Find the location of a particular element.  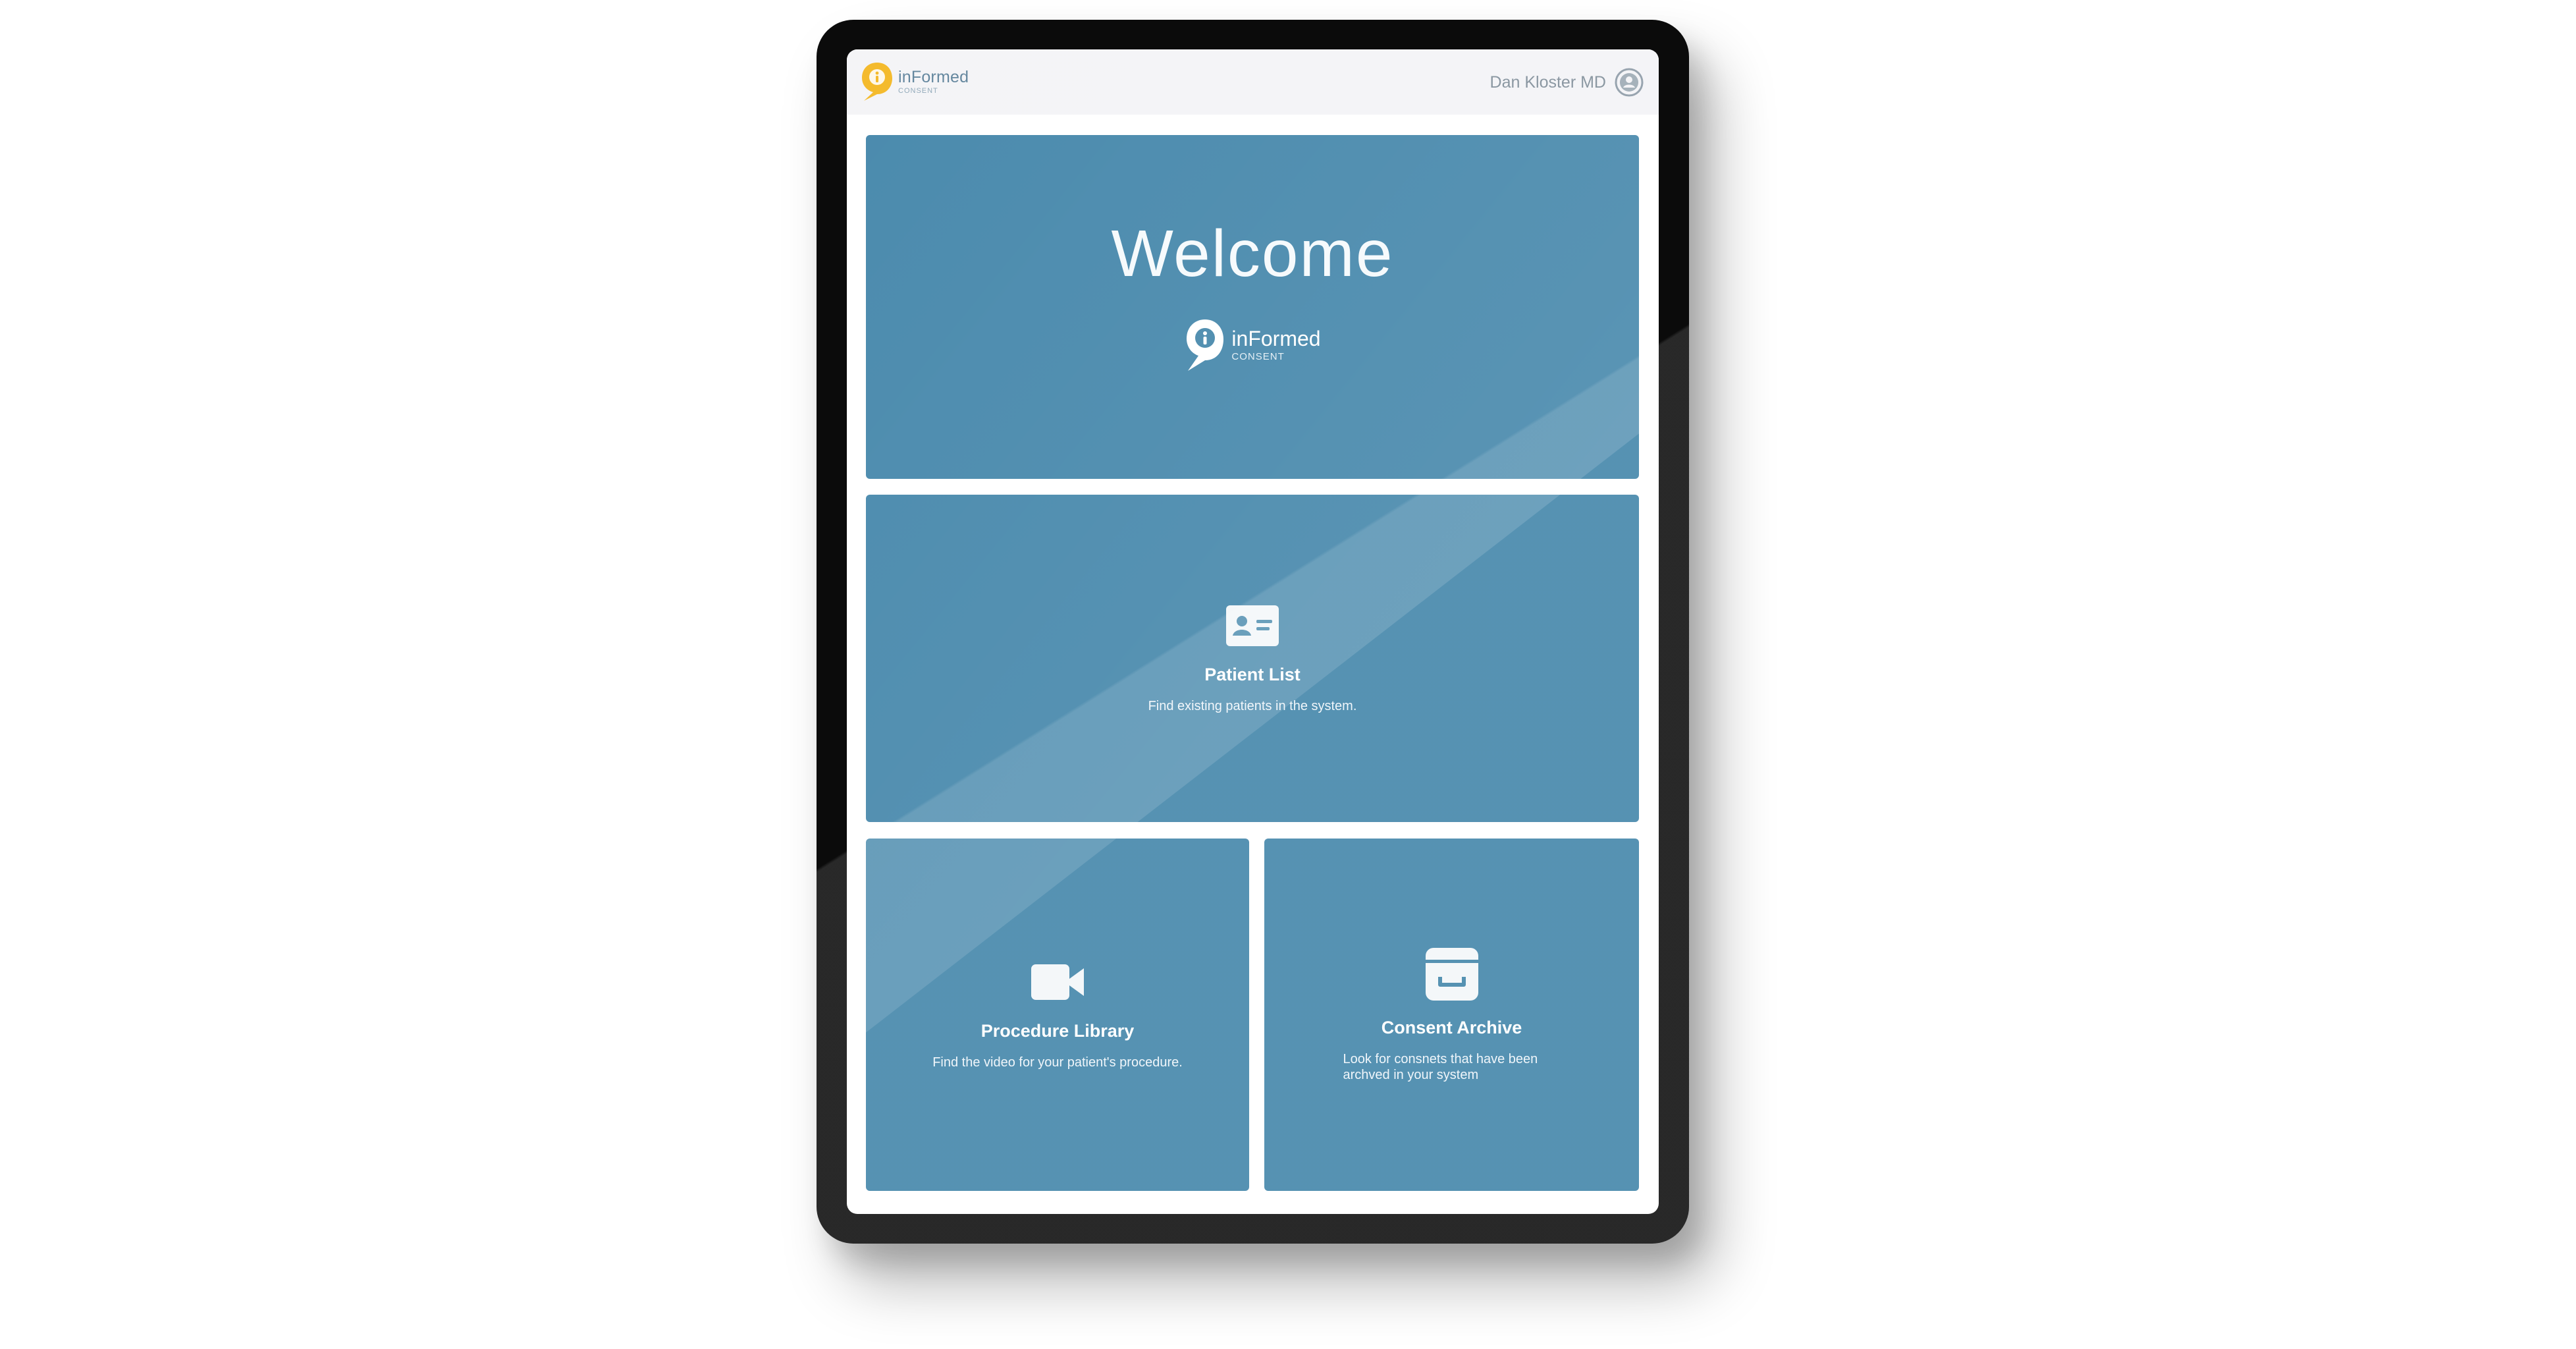

top-bar: inFormed CONSENT Dan Kloster MD is located at coordinates (1253, 82).